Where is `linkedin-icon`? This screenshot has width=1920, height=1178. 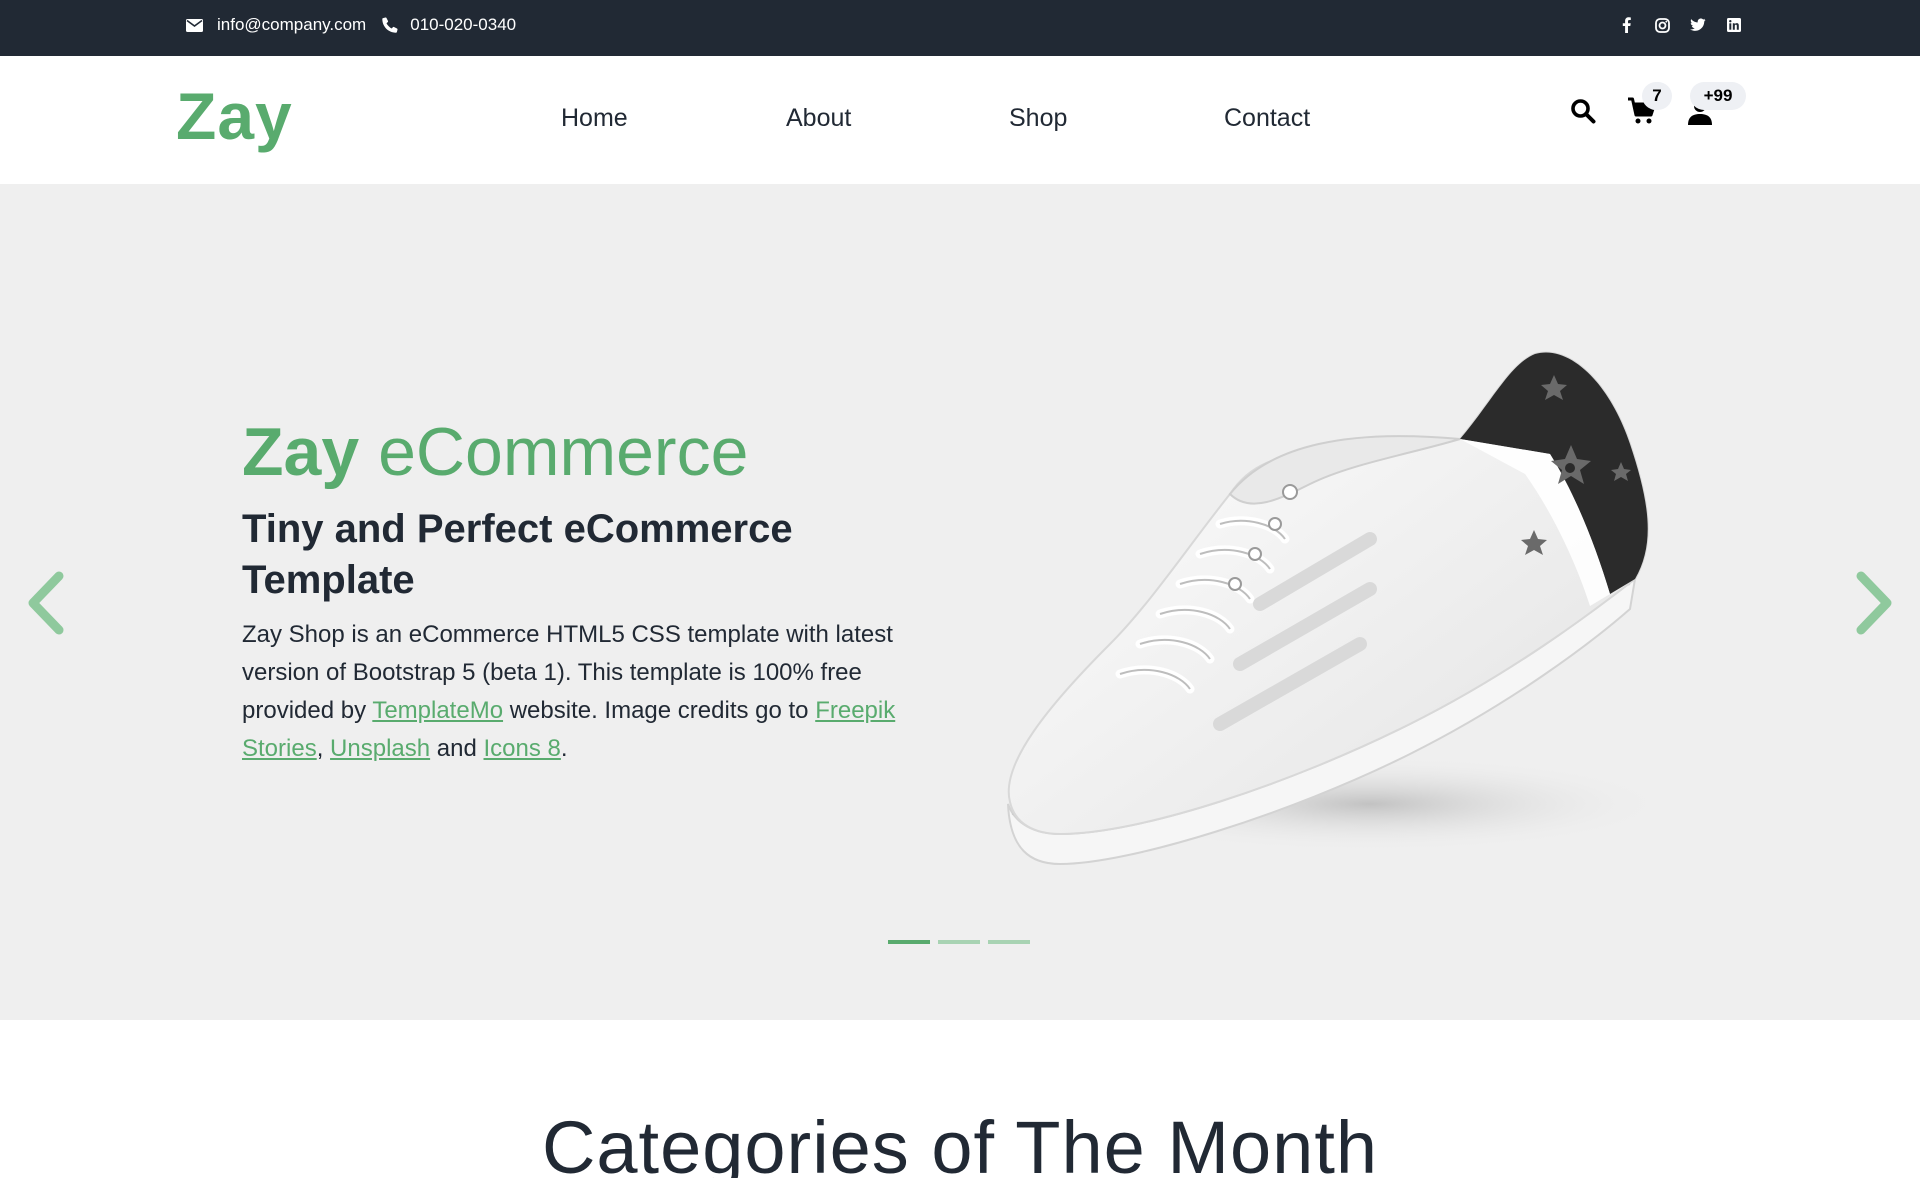 linkedin-icon is located at coordinates (1734, 25).